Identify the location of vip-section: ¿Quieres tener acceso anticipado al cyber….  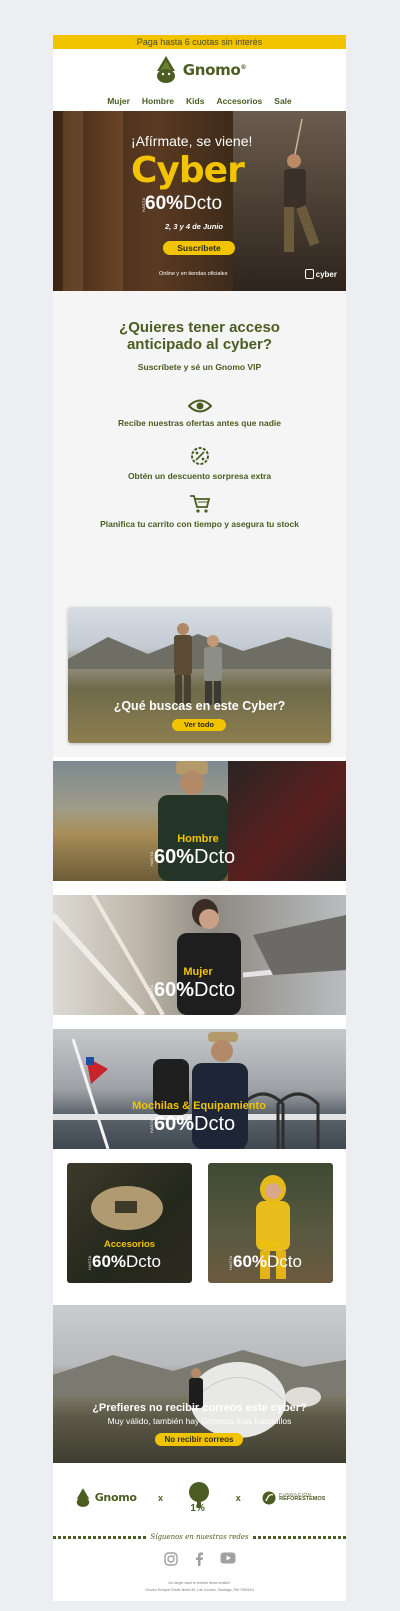
(199, 436).